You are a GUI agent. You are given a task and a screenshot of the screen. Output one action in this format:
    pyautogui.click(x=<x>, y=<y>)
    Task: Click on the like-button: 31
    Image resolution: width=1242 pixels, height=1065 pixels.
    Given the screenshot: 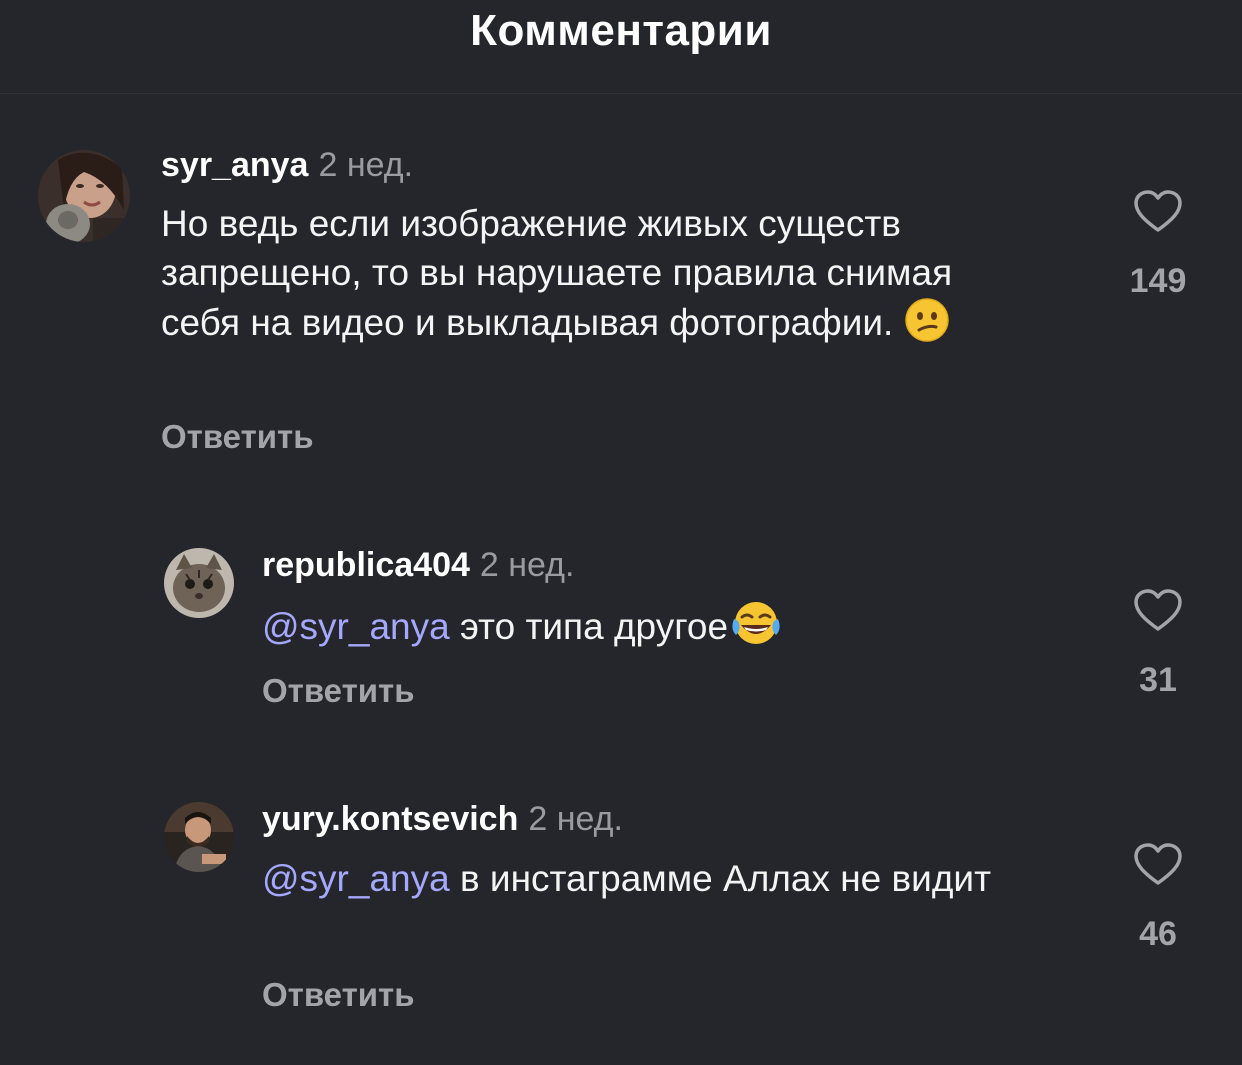 What is the action you would take?
    pyautogui.click(x=1158, y=644)
    